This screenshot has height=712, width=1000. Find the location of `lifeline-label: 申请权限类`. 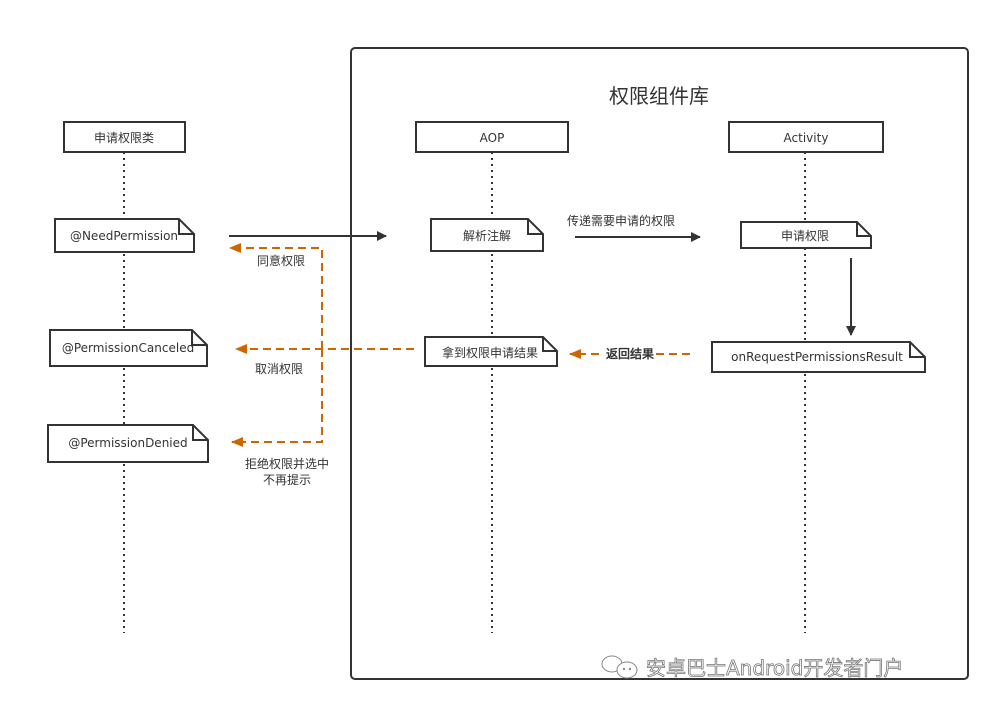

lifeline-label: 申请权限类 is located at coordinates (124, 138).